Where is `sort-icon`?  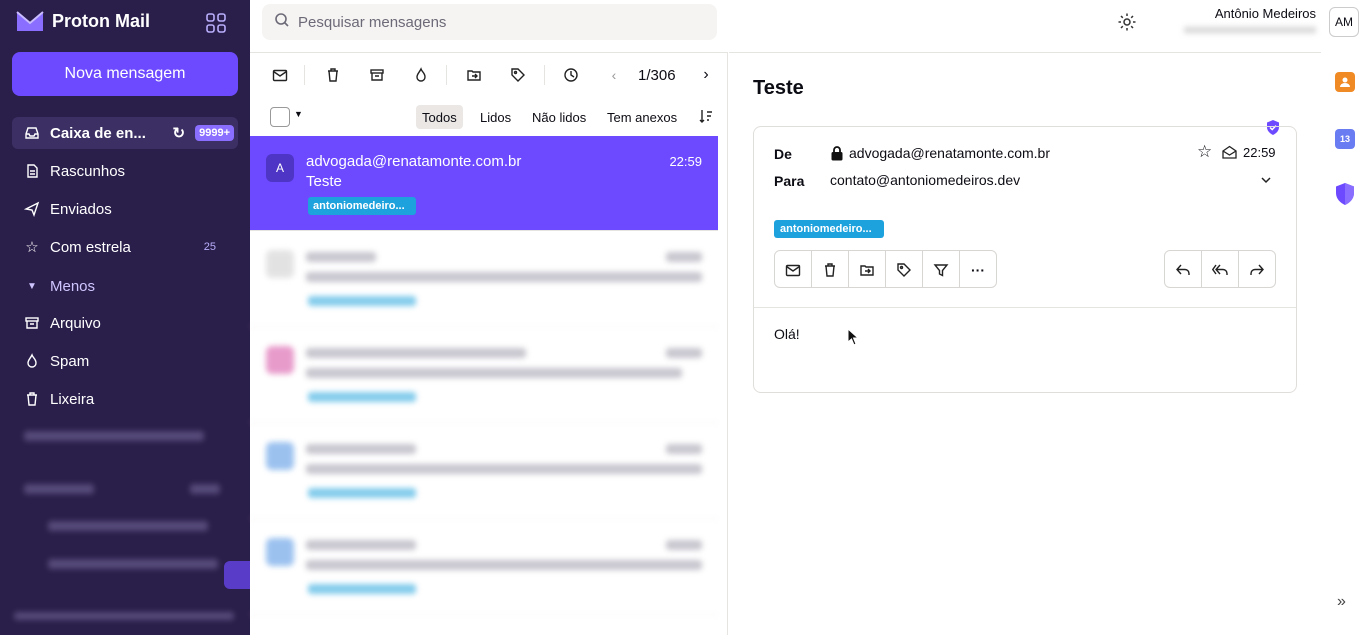
sort-icon is located at coordinates (706, 117).